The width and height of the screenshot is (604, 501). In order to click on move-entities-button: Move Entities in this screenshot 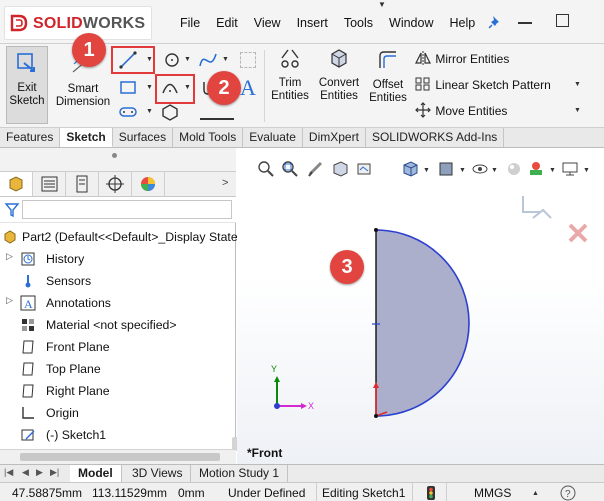, I will do `click(460, 110)`.